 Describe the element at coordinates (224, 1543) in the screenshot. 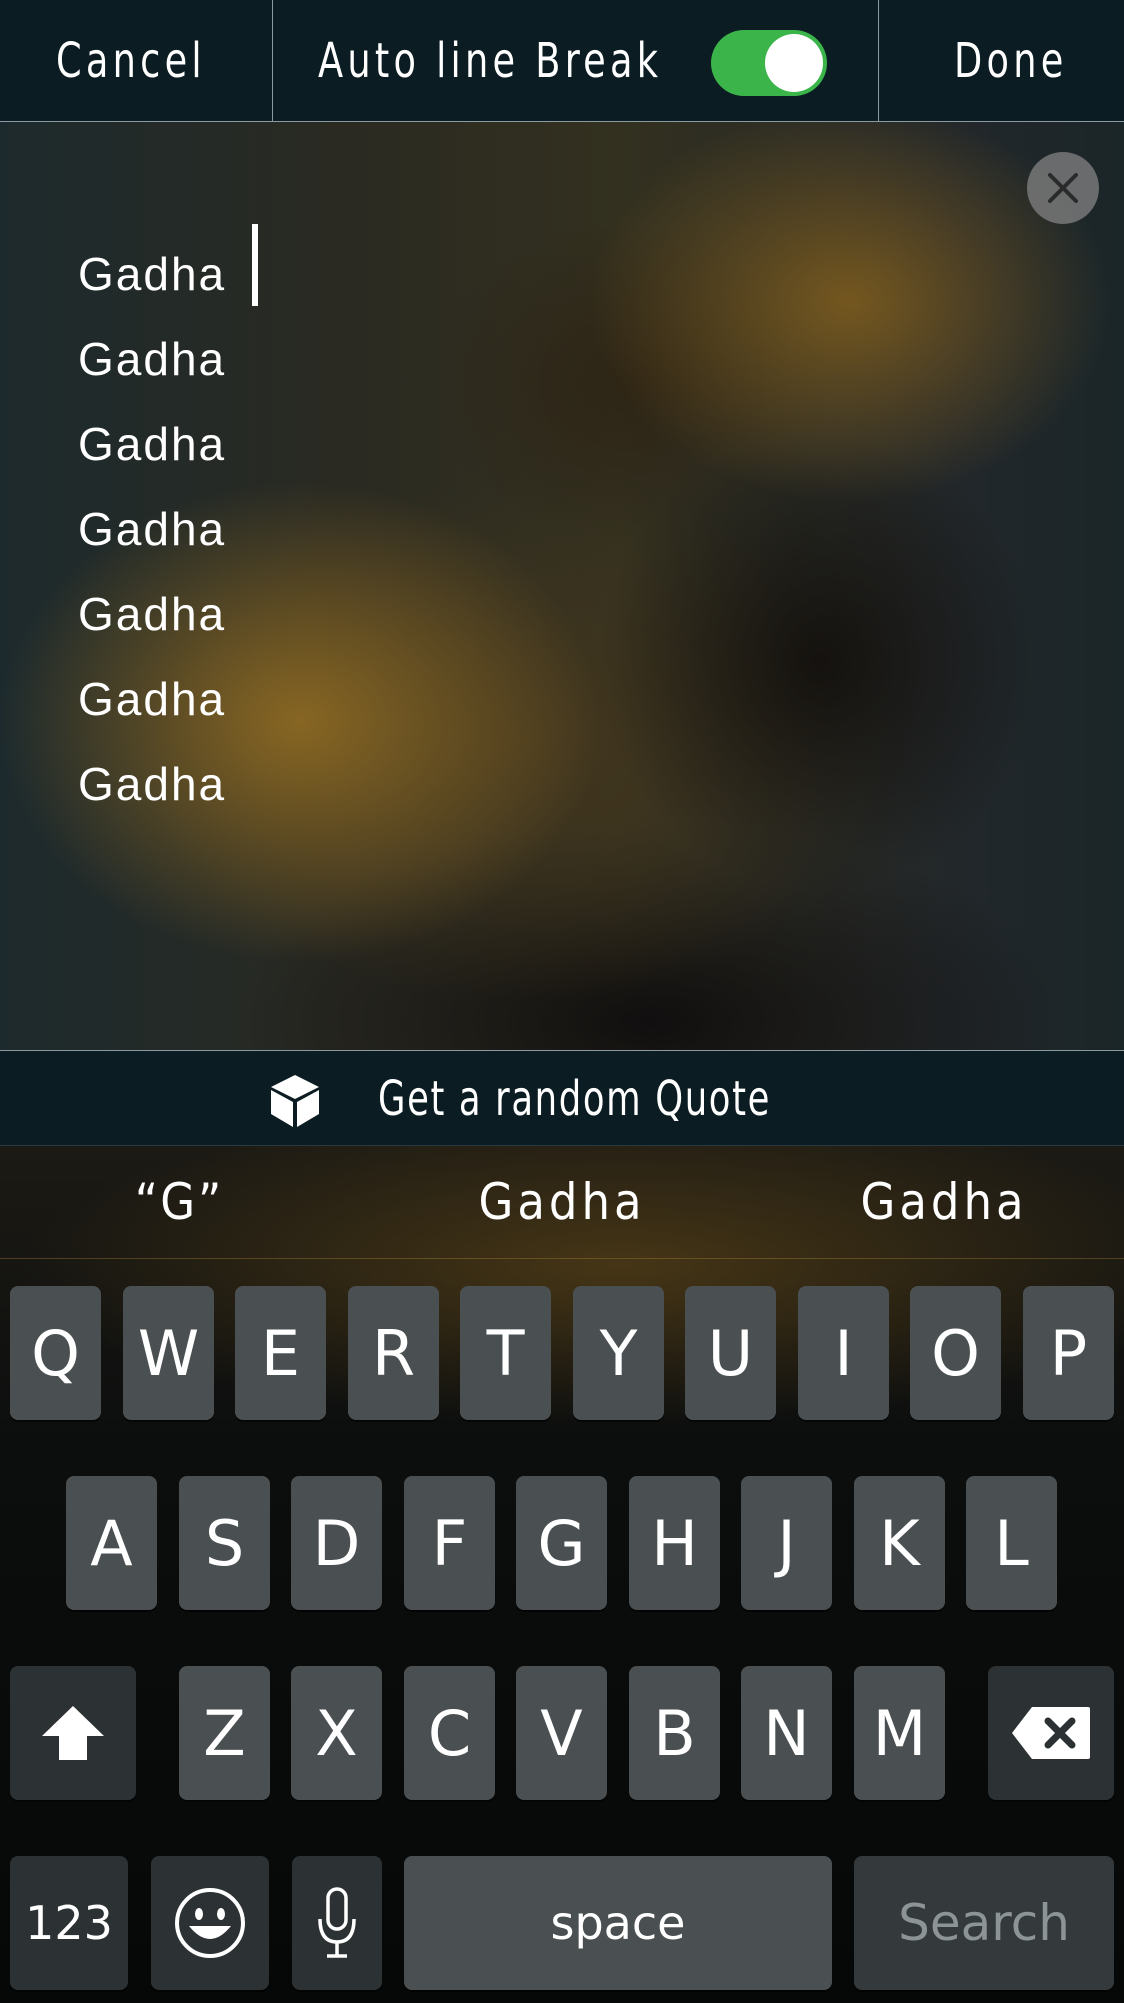

I see `key-s: S` at that location.